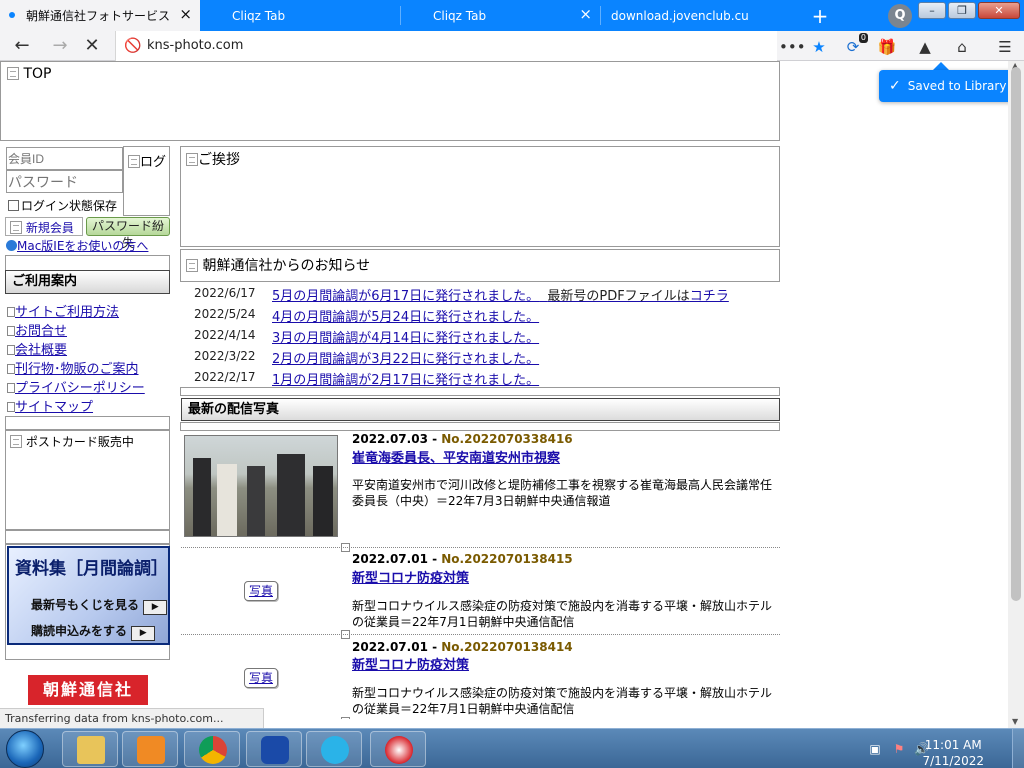 The height and width of the screenshot is (768, 1024). Describe the element at coordinates (962, 47) in the screenshot. I see `home-icon: ⌂` at that location.